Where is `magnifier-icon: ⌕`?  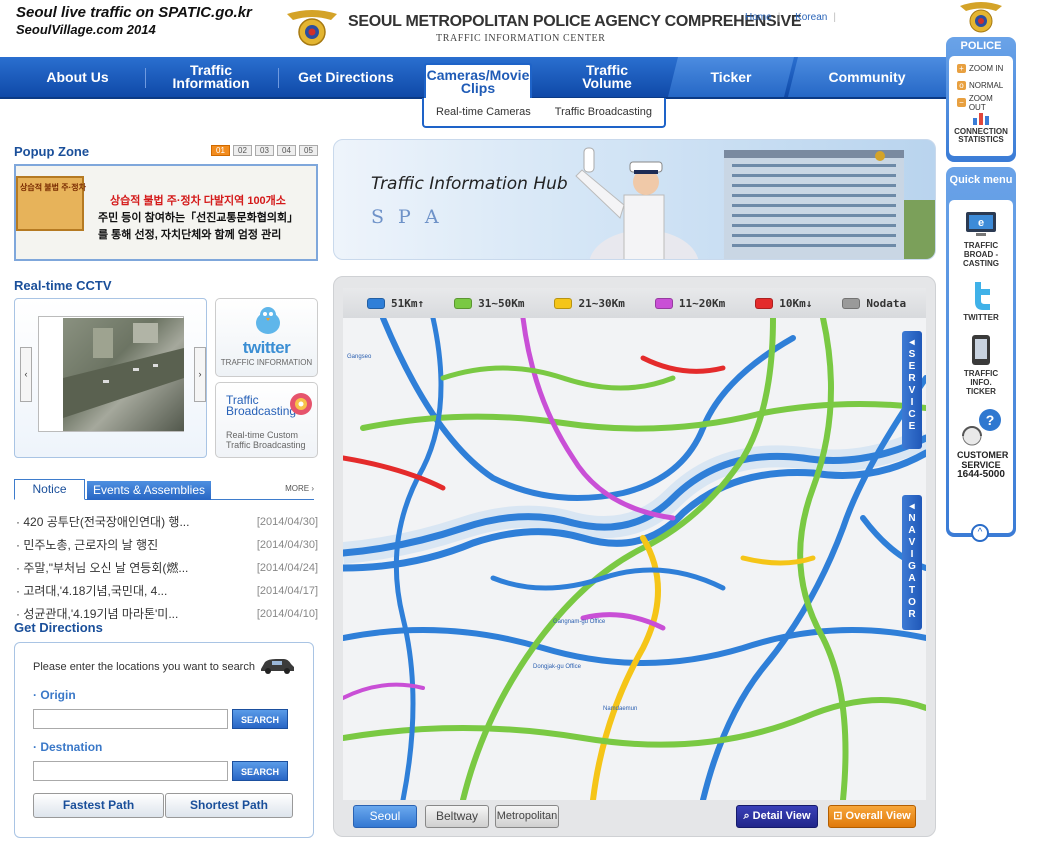
magnifier-icon: ⌕ is located at coordinates (746, 815).